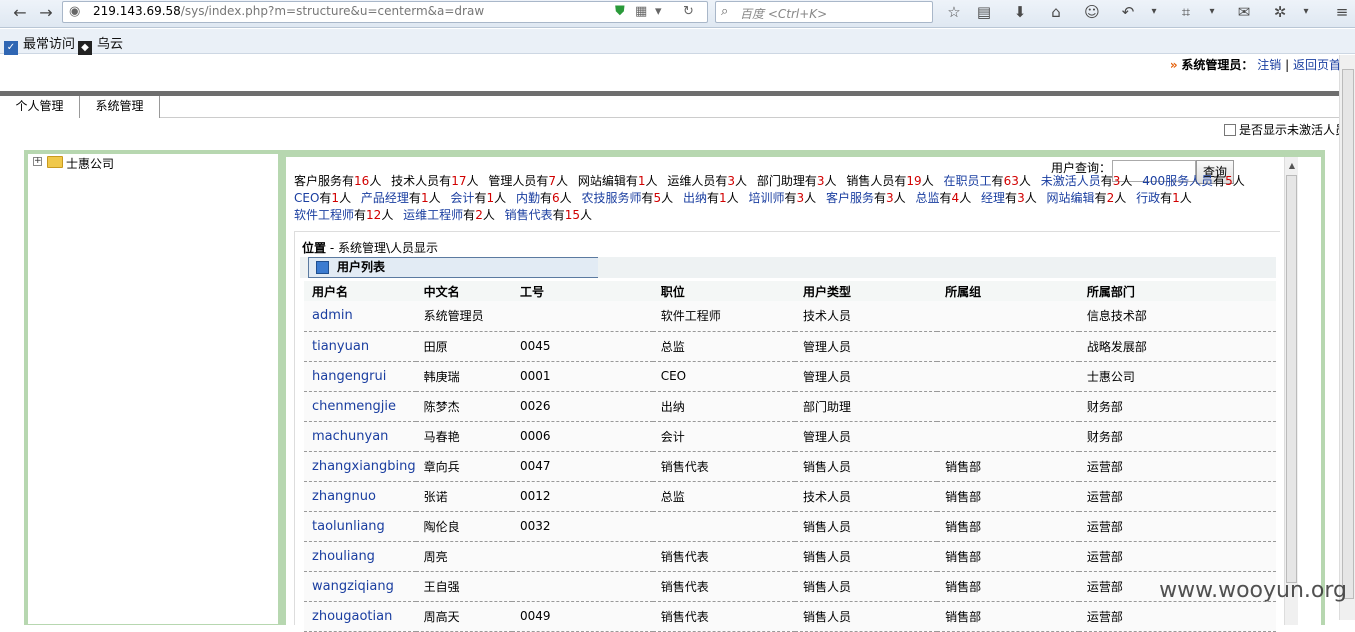  I want to click on show-inactive-checkbox, so click(1229, 130).